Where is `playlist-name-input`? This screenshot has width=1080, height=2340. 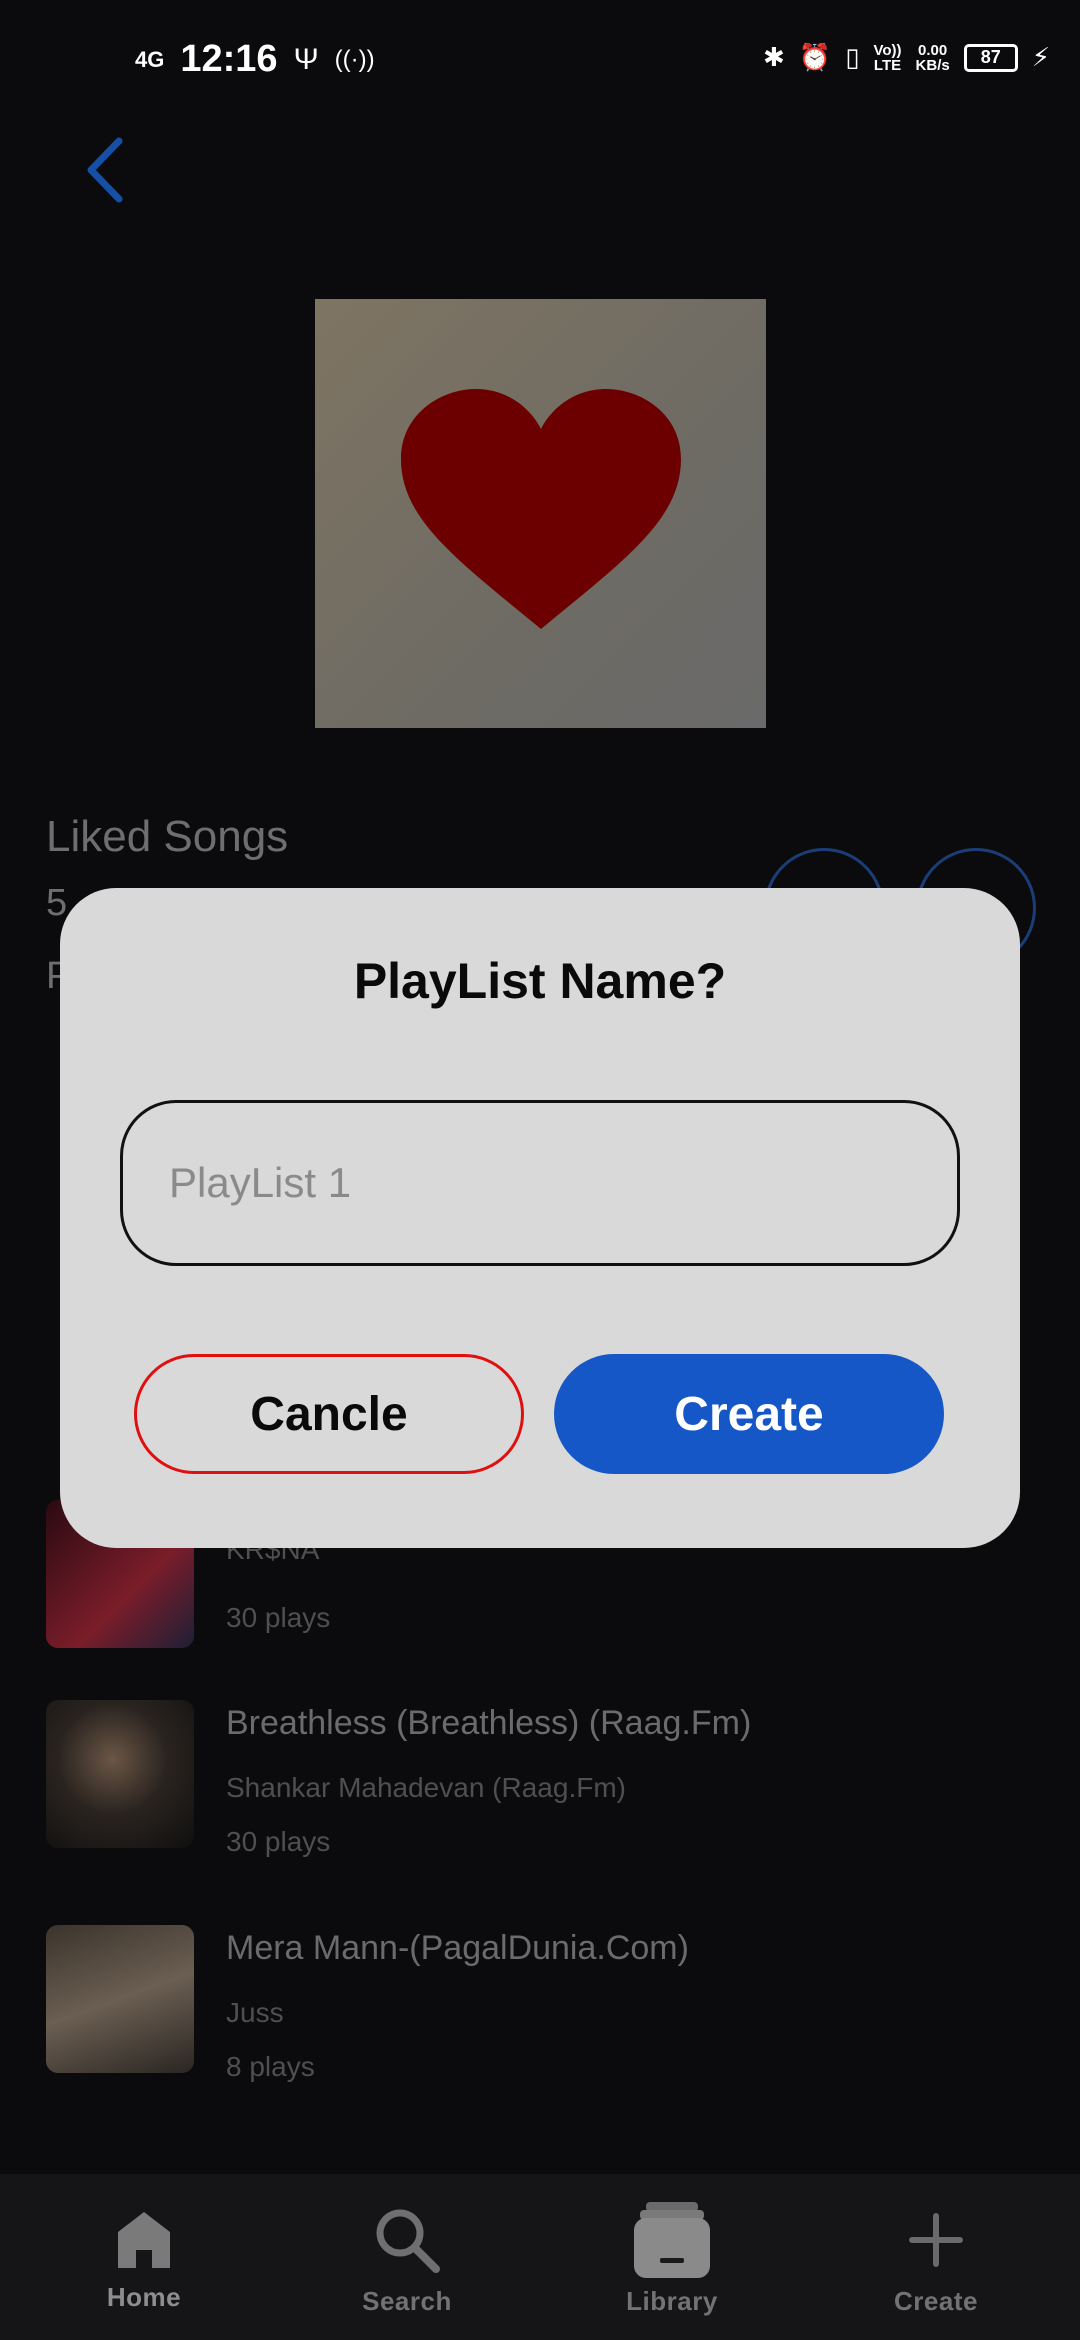
playlist-name-input is located at coordinates (540, 1183).